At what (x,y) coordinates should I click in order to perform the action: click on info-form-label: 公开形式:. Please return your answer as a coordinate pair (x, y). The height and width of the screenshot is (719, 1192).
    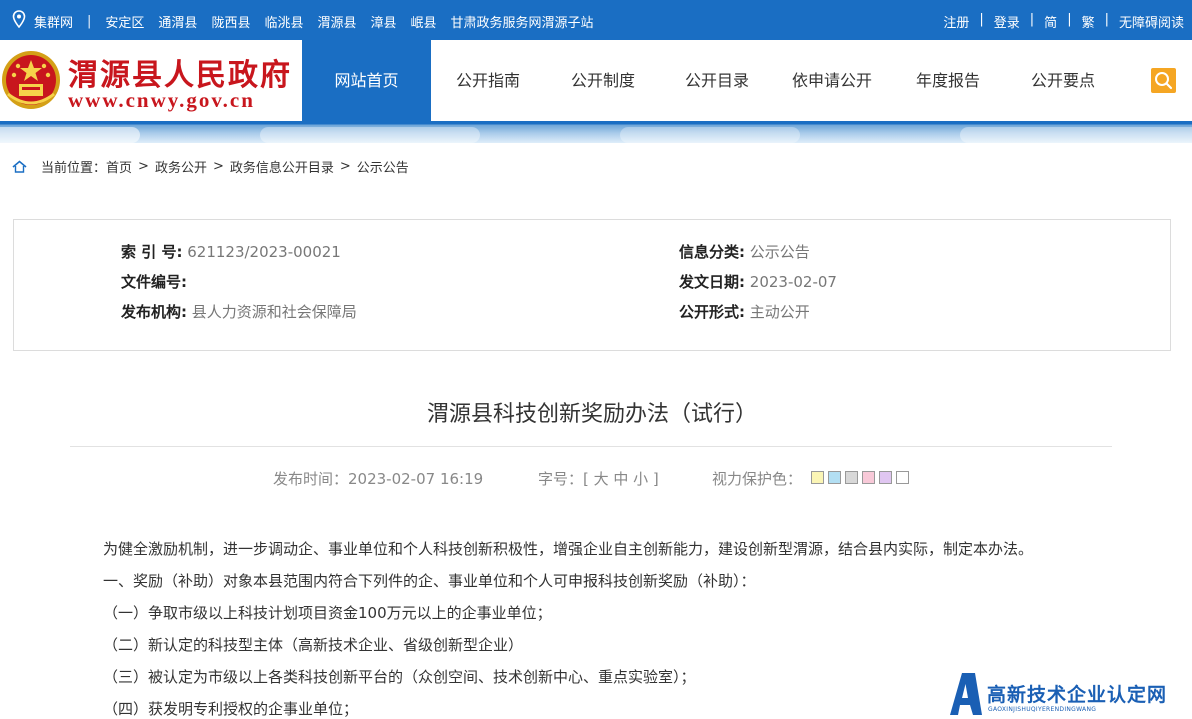
    Looking at the image, I should click on (712, 312).